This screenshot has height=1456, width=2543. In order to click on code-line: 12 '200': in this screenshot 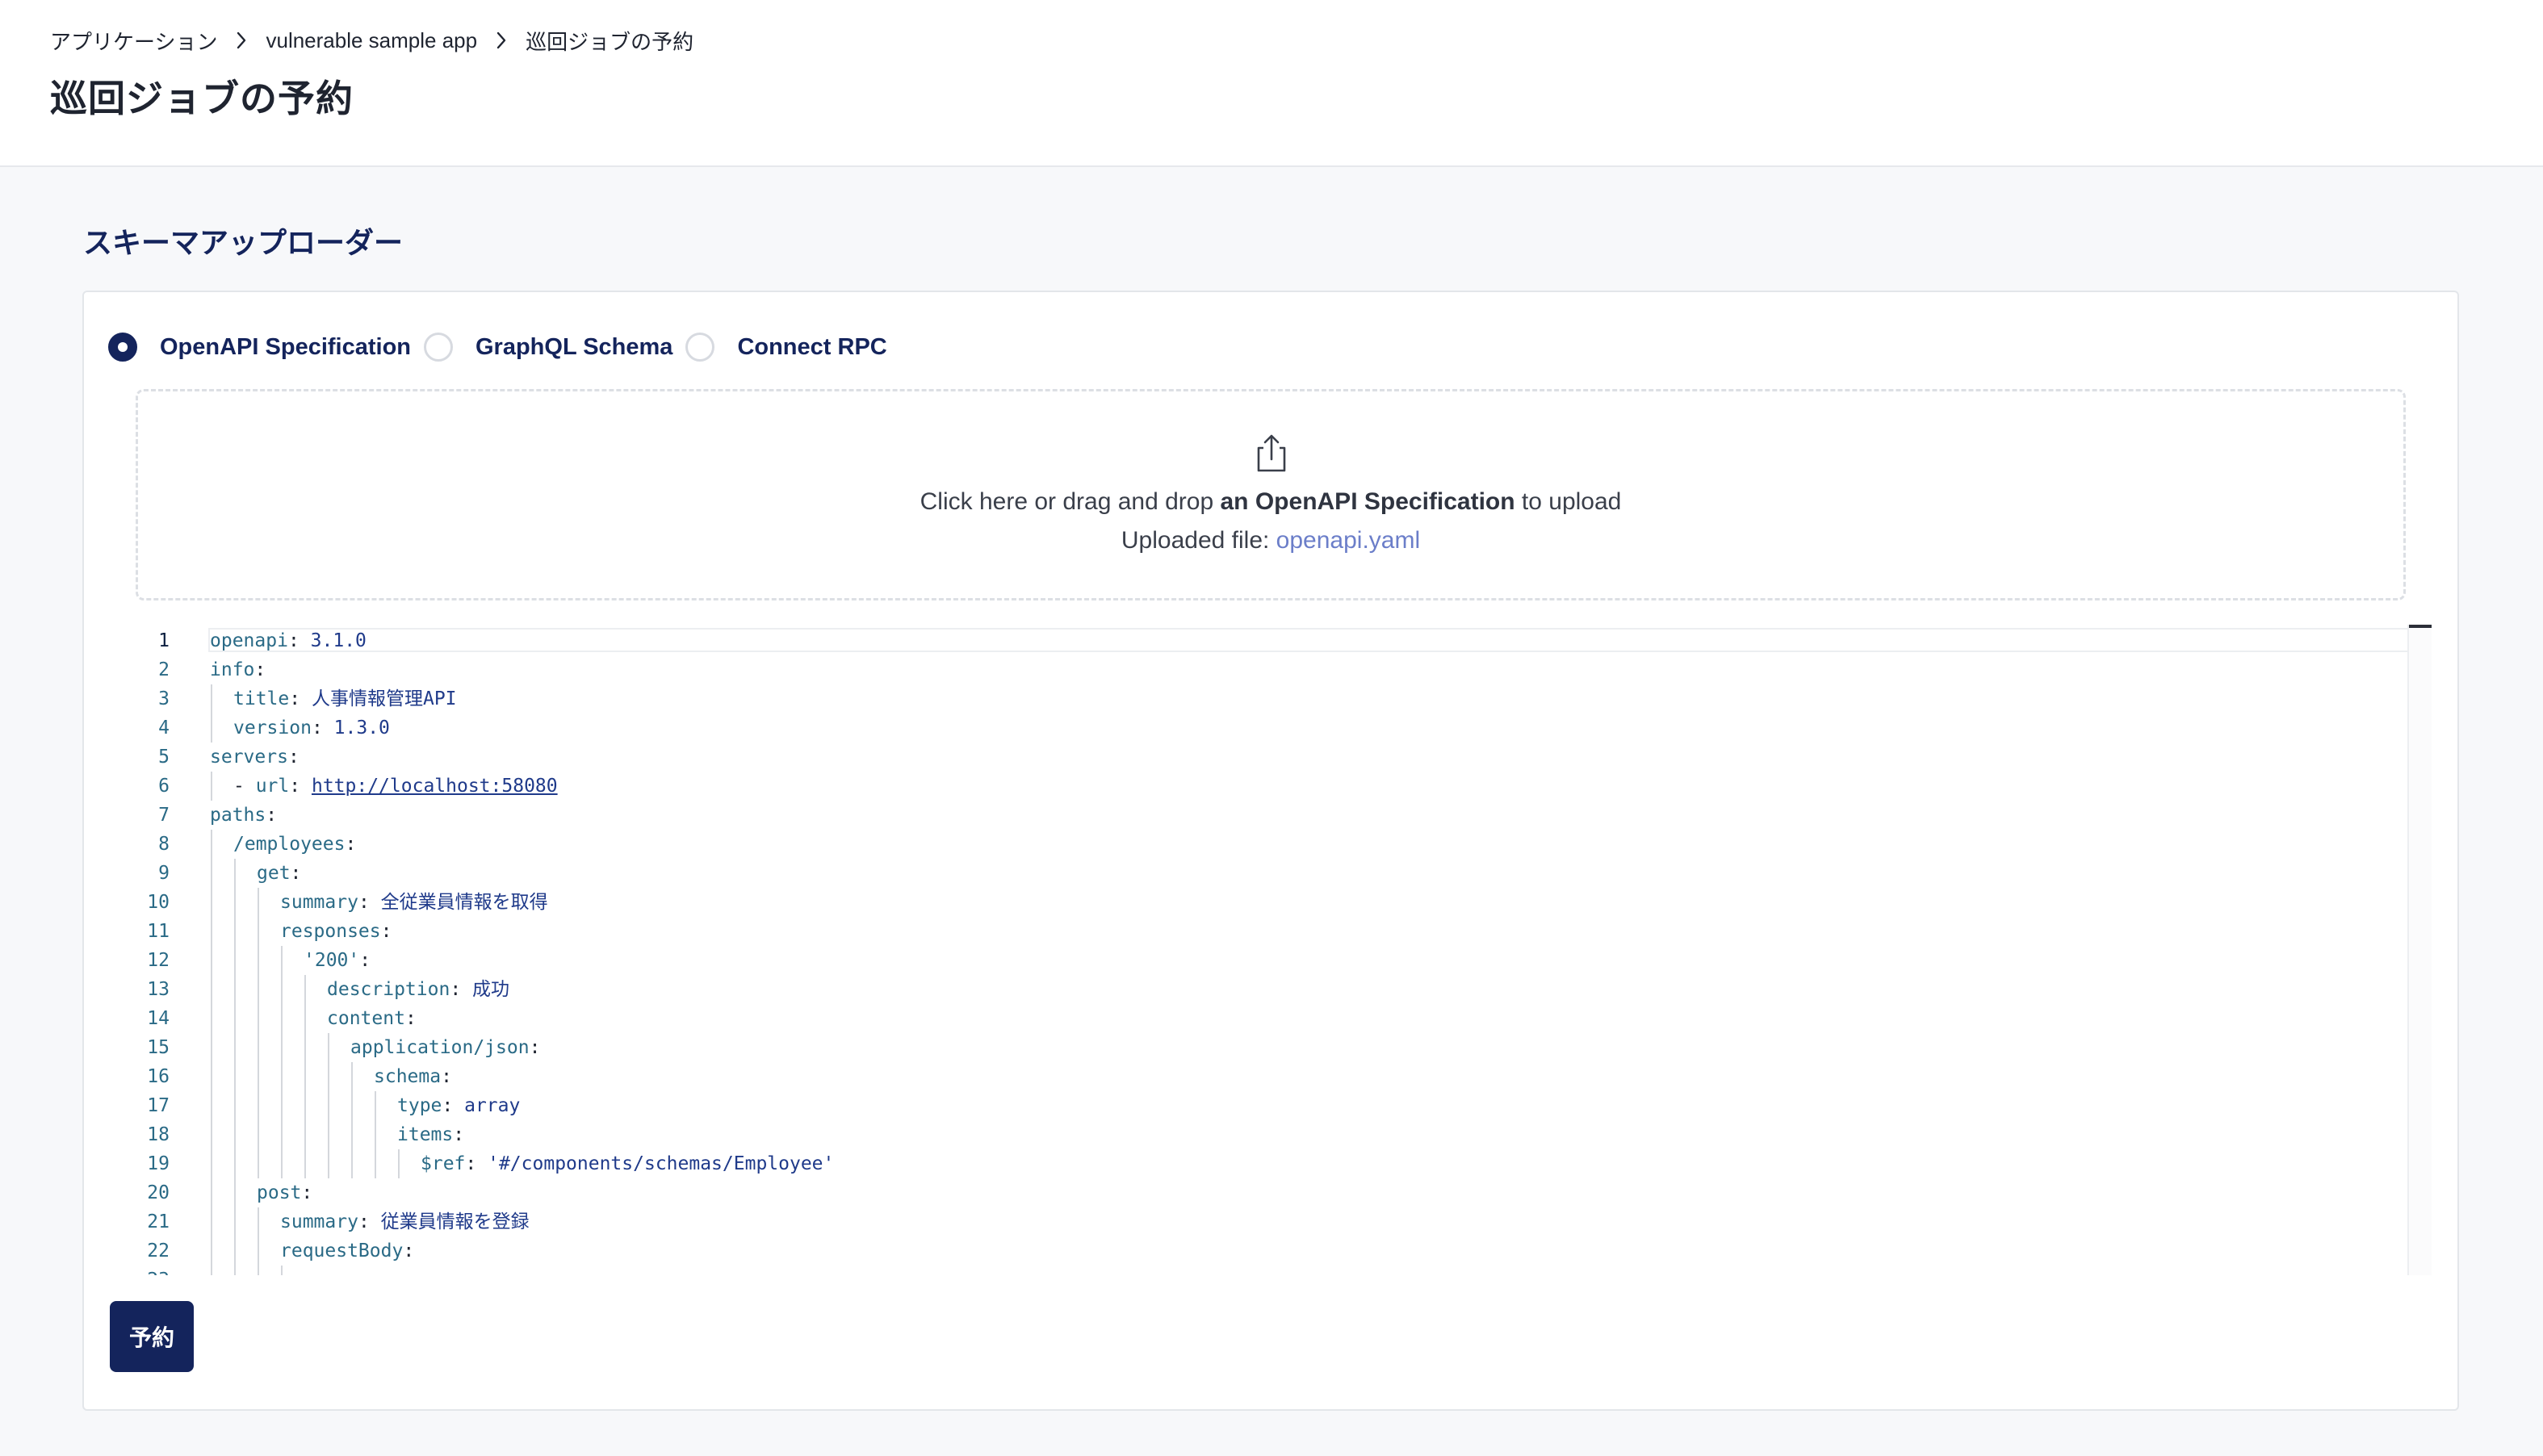, I will do `click(1266, 961)`.